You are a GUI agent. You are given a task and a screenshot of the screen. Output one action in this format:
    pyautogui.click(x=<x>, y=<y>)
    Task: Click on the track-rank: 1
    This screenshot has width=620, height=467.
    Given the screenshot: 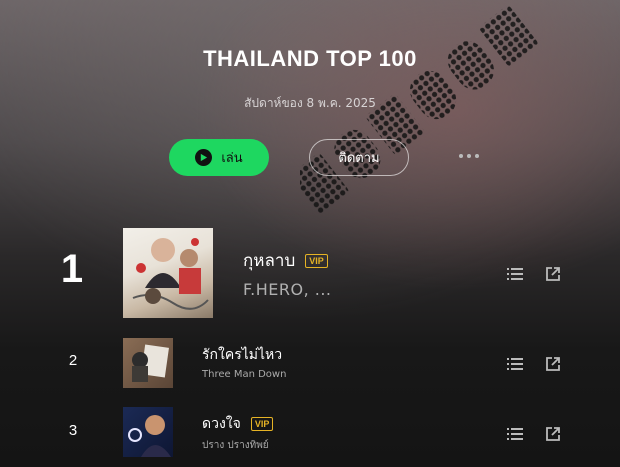 What is the action you would take?
    pyautogui.click(x=72, y=269)
    